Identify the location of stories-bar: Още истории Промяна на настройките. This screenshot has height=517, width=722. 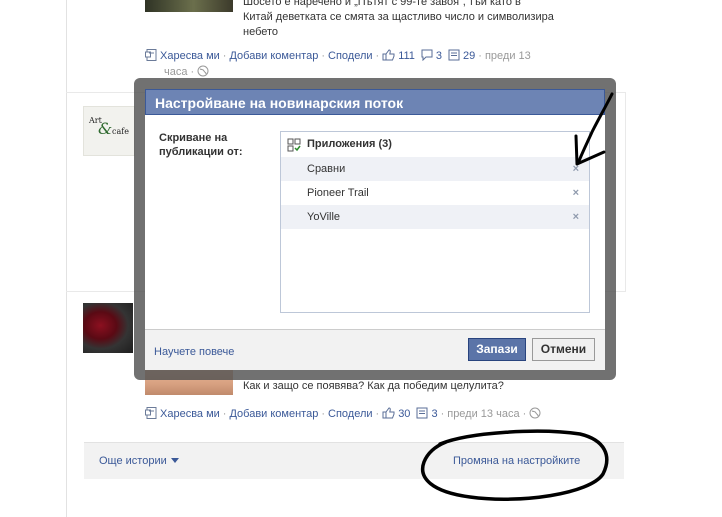
(354, 460).